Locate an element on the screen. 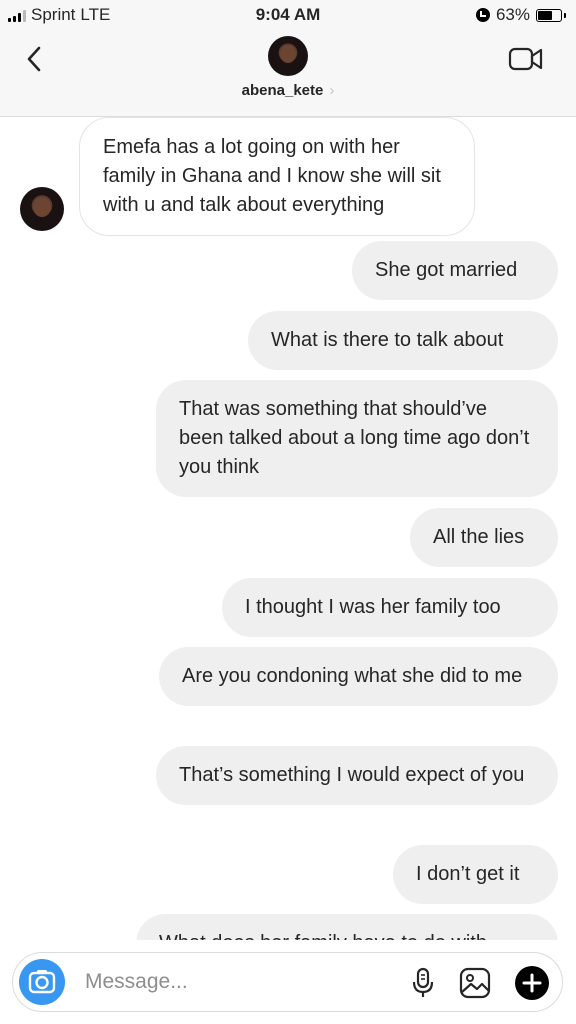 The height and width of the screenshot is (1024, 576). header-avatar is located at coordinates (288, 56).